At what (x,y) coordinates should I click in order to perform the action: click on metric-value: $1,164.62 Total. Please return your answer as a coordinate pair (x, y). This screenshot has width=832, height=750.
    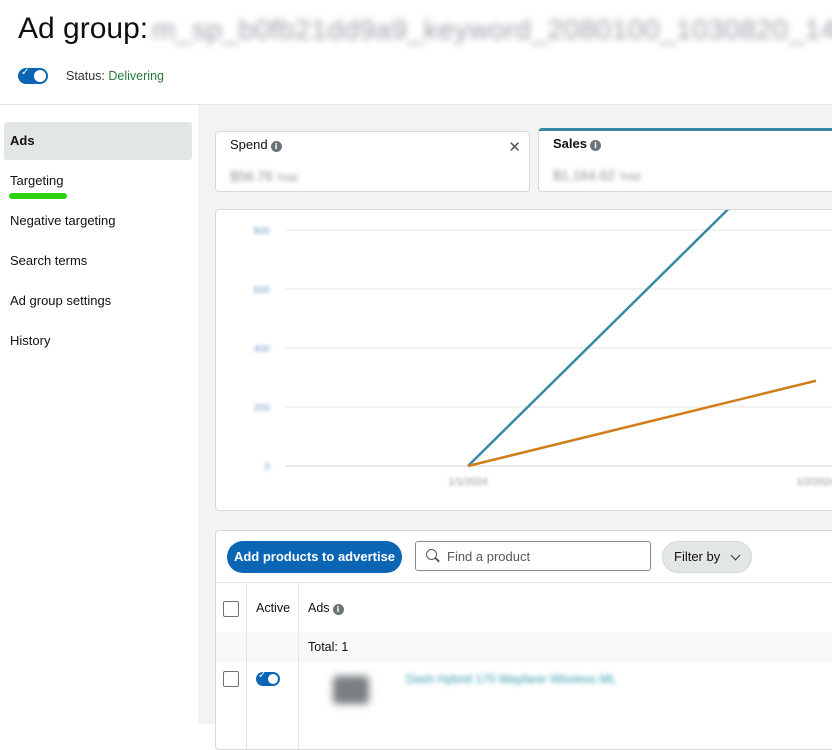
    Looking at the image, I should click on (596, 175).